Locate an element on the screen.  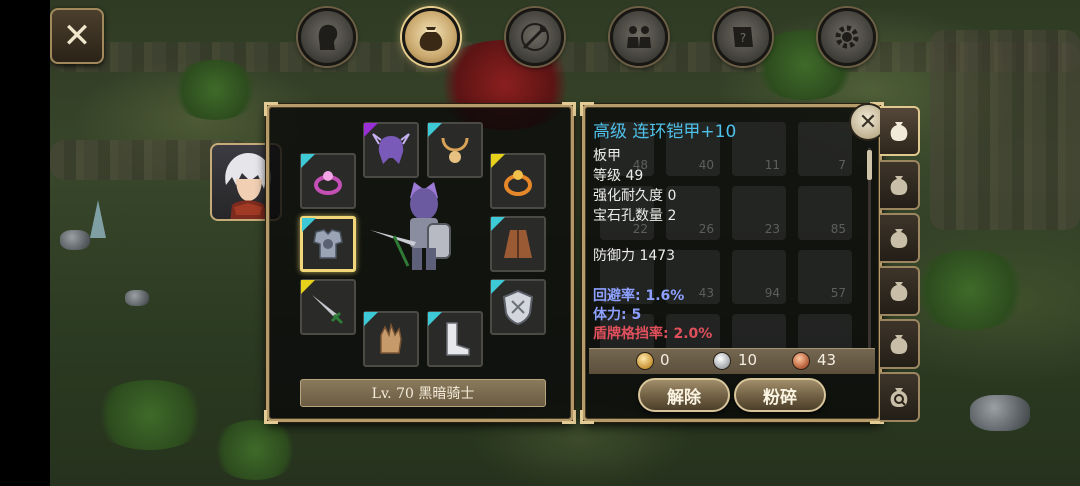
copper-coin-icon is located at coordinates (801, 361).